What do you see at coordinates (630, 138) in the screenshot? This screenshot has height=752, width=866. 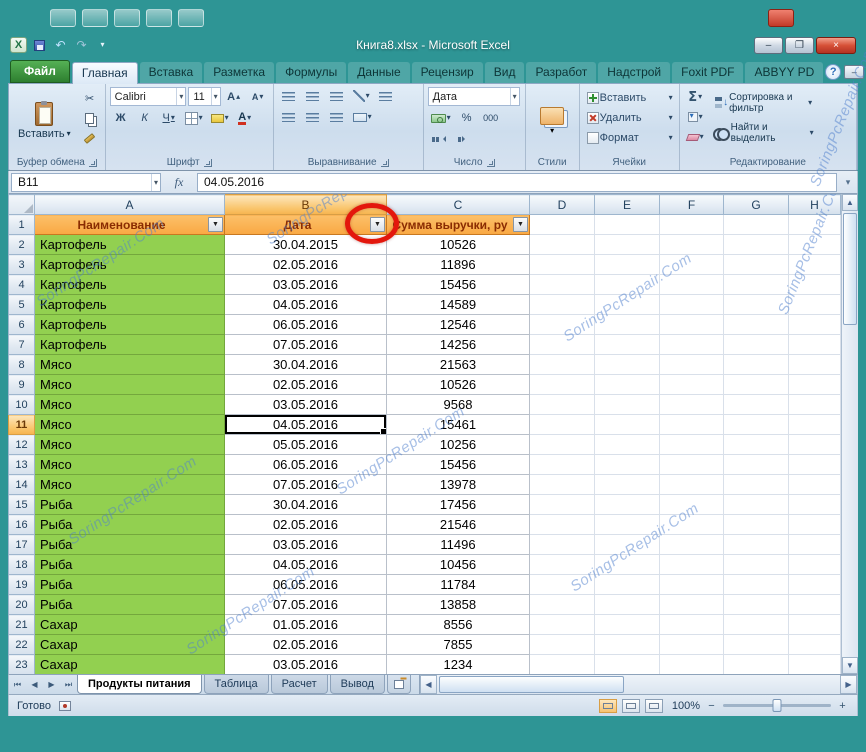 I see `format-cells-button: Формат ▾` at bounding box center [630, 138].